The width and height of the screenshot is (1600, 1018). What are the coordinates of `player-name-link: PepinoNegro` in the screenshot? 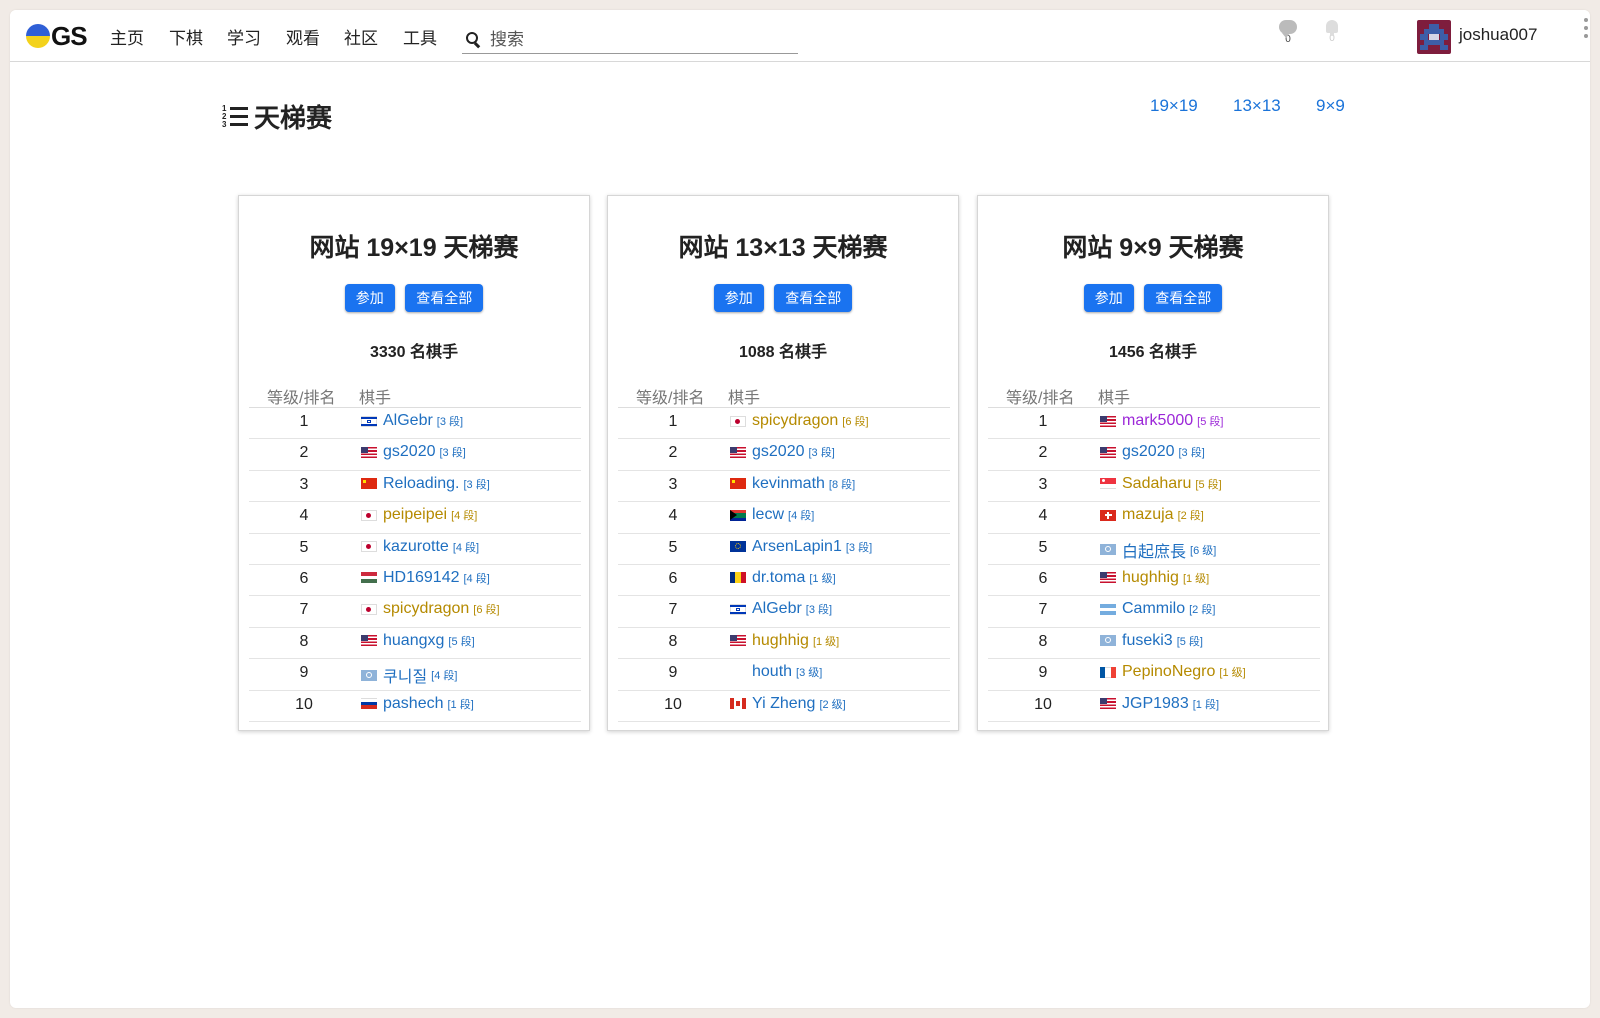 It's located at (1168, 672).